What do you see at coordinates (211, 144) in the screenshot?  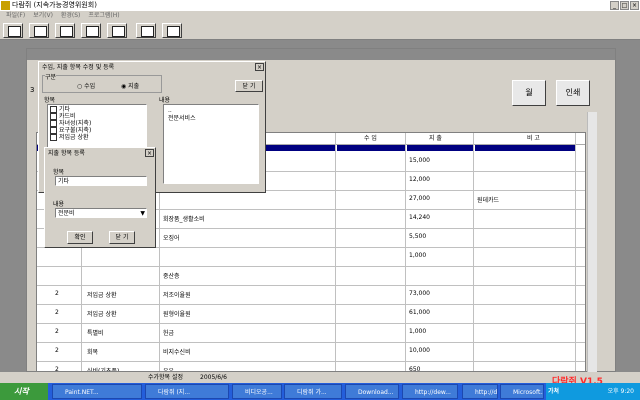 I see `detail-list: .. 전문서비스` at bounding box center [211, 144].